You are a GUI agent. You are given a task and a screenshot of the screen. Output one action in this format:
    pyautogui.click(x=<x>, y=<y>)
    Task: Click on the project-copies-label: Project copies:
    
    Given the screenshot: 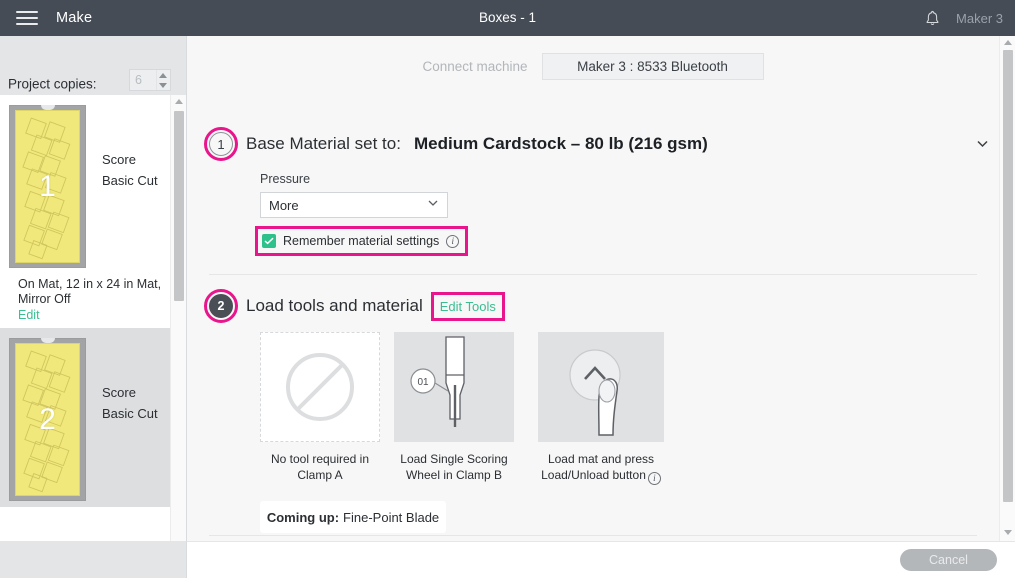 What is the action you would take?
    pyautogui.click(x=52, y=84)
    